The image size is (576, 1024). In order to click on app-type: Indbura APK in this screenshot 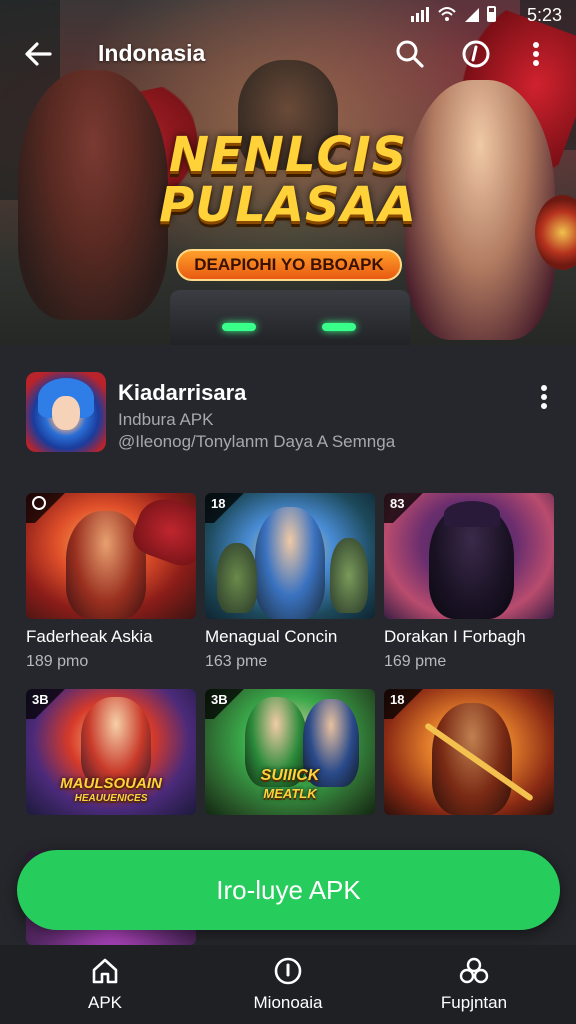, I will do `click(166, 419)`.